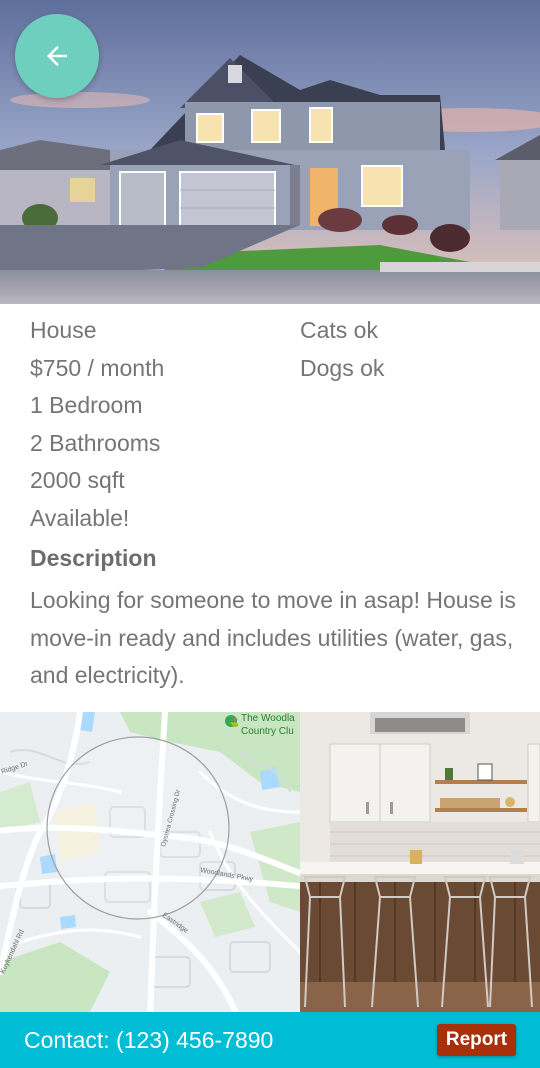  I want to click on pet-dogs: Dogs ok, so click(342, 367).